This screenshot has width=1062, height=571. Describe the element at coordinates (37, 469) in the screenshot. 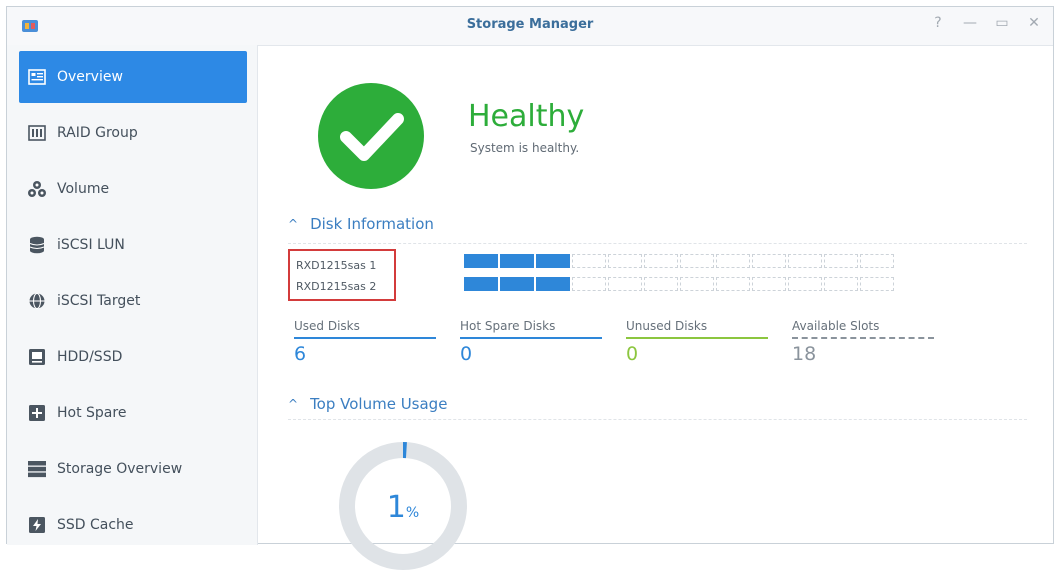

I see `storage-icon` at that location.